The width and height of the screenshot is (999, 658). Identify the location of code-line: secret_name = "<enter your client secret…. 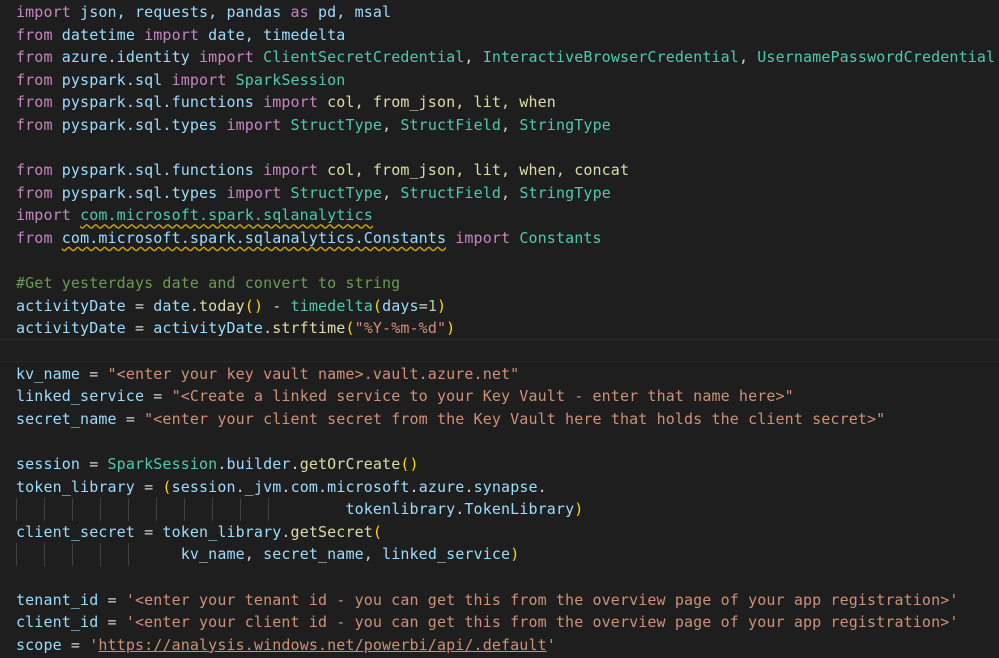
(450, 419).